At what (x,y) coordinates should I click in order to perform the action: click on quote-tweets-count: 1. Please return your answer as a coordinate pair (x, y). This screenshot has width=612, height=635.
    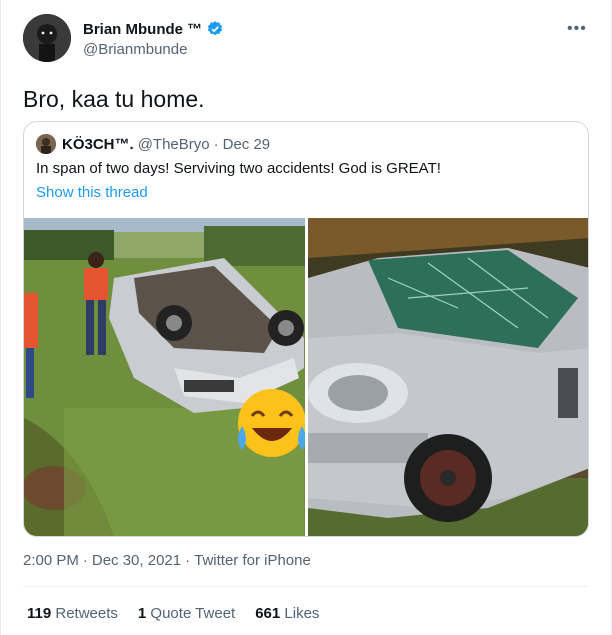
    Looking at the image, I should click on (142, 613).